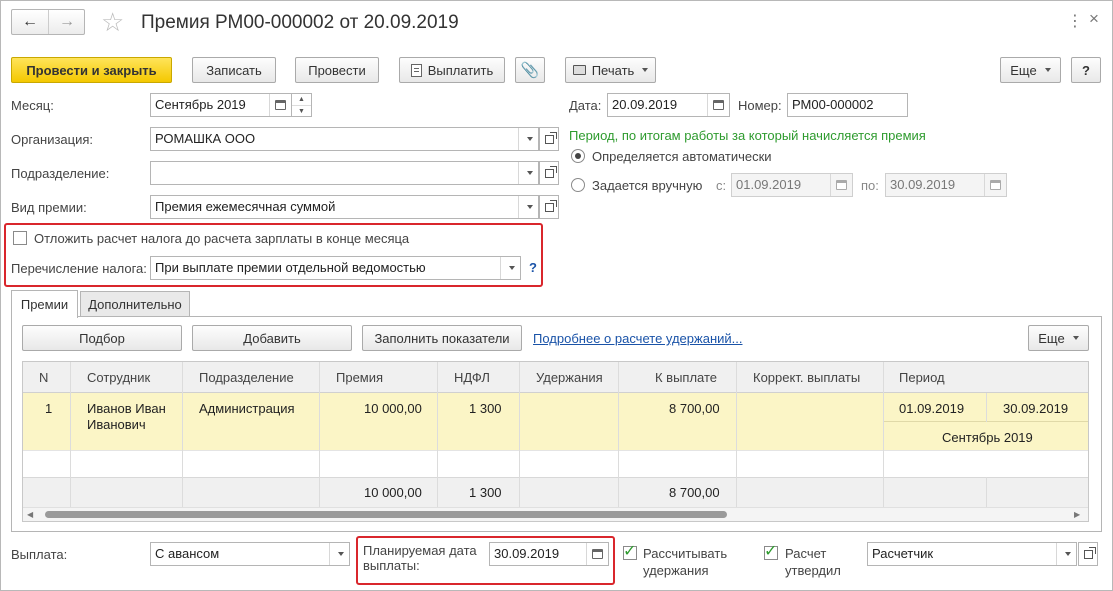 The width and height of the screenshot is (1113, 591). What do you see at coordinates (946, 185) in the screenshot?
I see `period-to-field: 30.09.2019` at bounding box center [946, 185].